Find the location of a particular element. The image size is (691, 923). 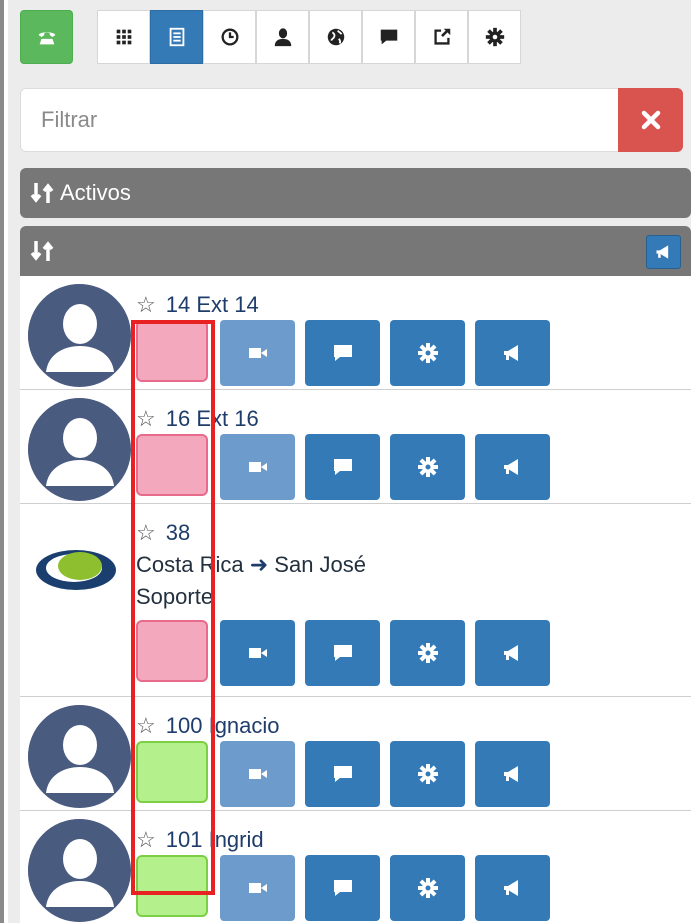

share-icon is located at coordinates (441, 36).